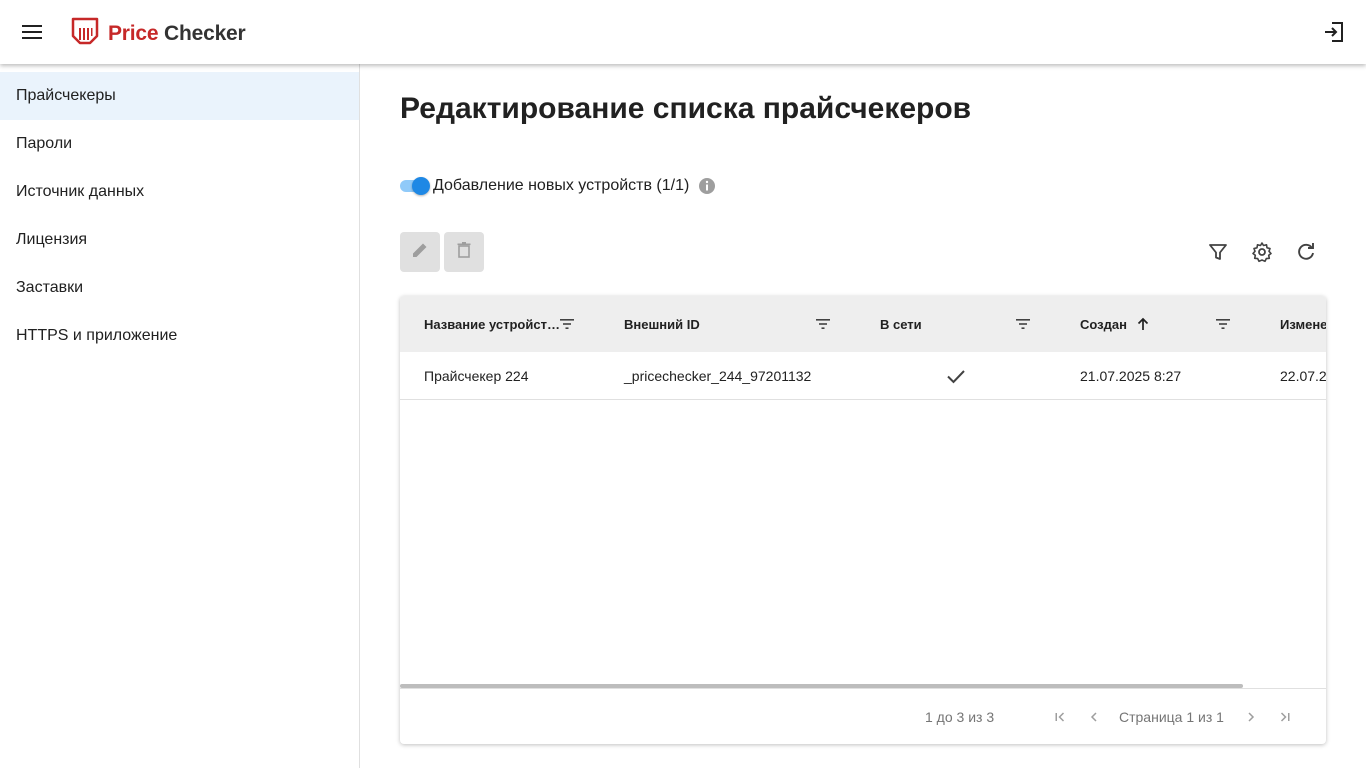 The height and width of the screenshot is (768, 1366). What do you see at coordinates (718, 376) in the screenshot?
I see `cell-external-id: _pricechecker_244_97201132` at bounding box center [718, 376].